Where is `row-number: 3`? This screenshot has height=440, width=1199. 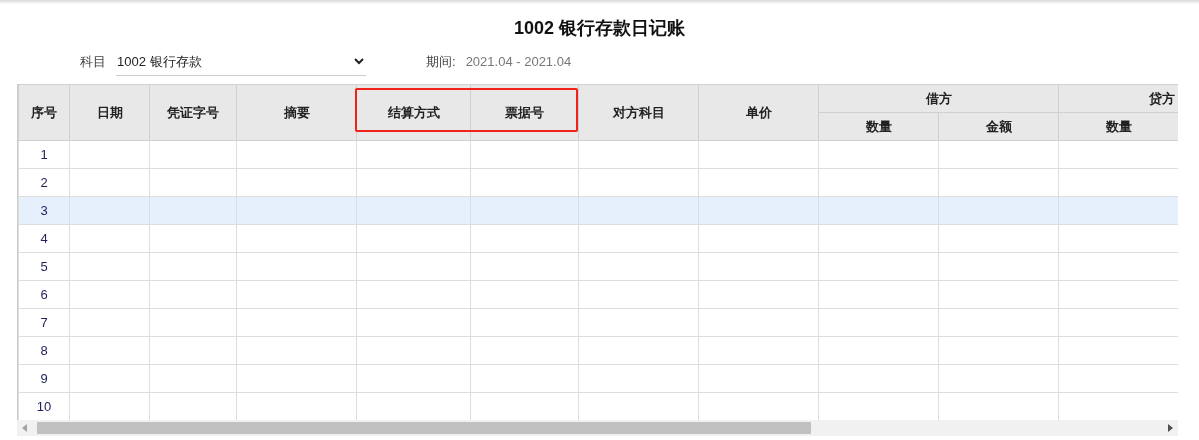
row-number: 3 is located at coordinates (44, 210).